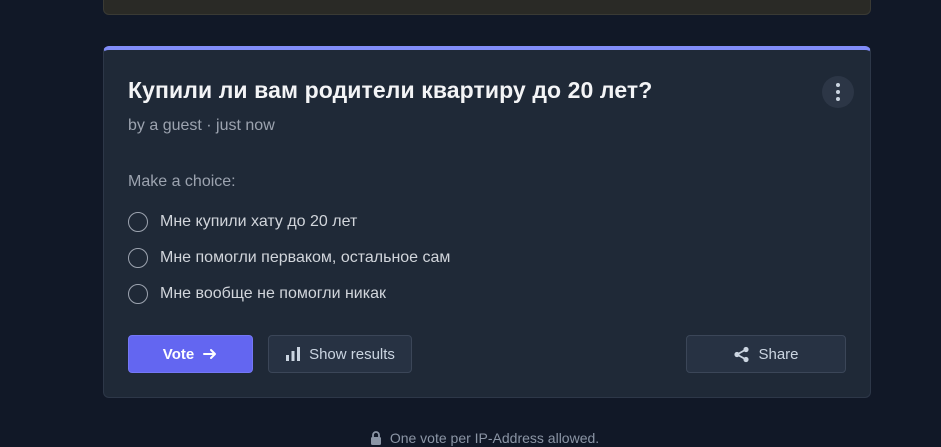  I want to click on bar-chart-icon, so click(293, 354).